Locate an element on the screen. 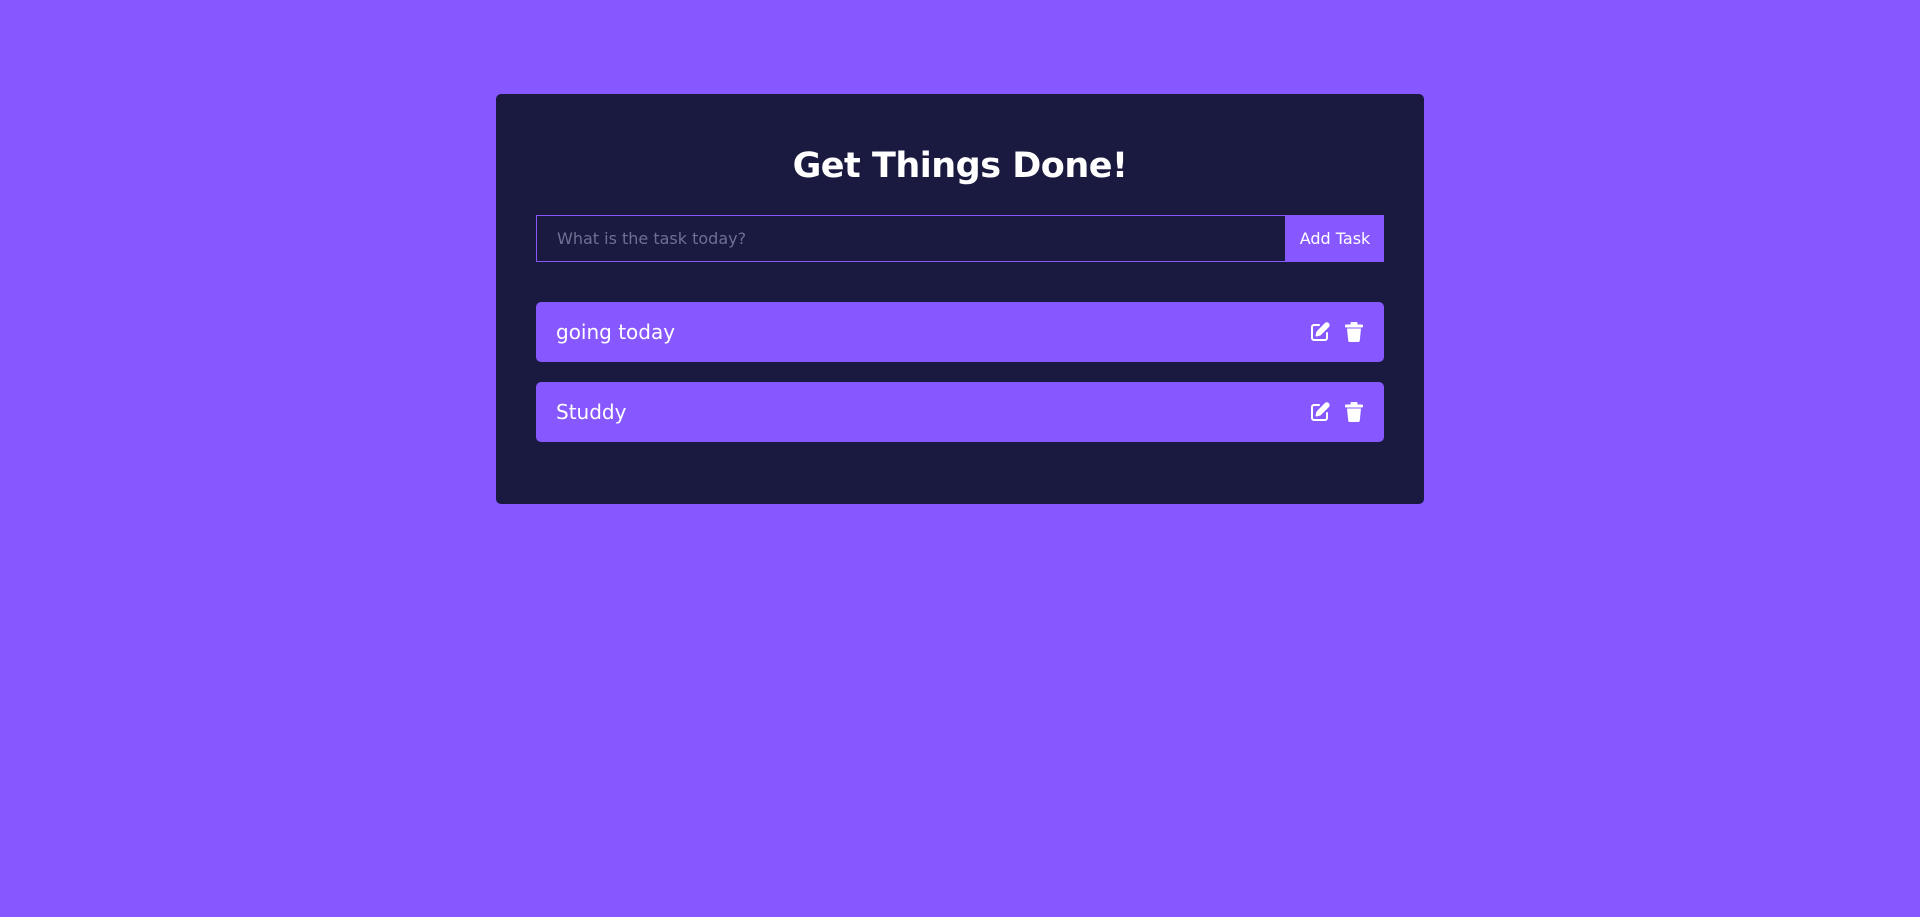 The height and width of the screenshot is (917, 1920). task-input is located at coordinates (911, 238).